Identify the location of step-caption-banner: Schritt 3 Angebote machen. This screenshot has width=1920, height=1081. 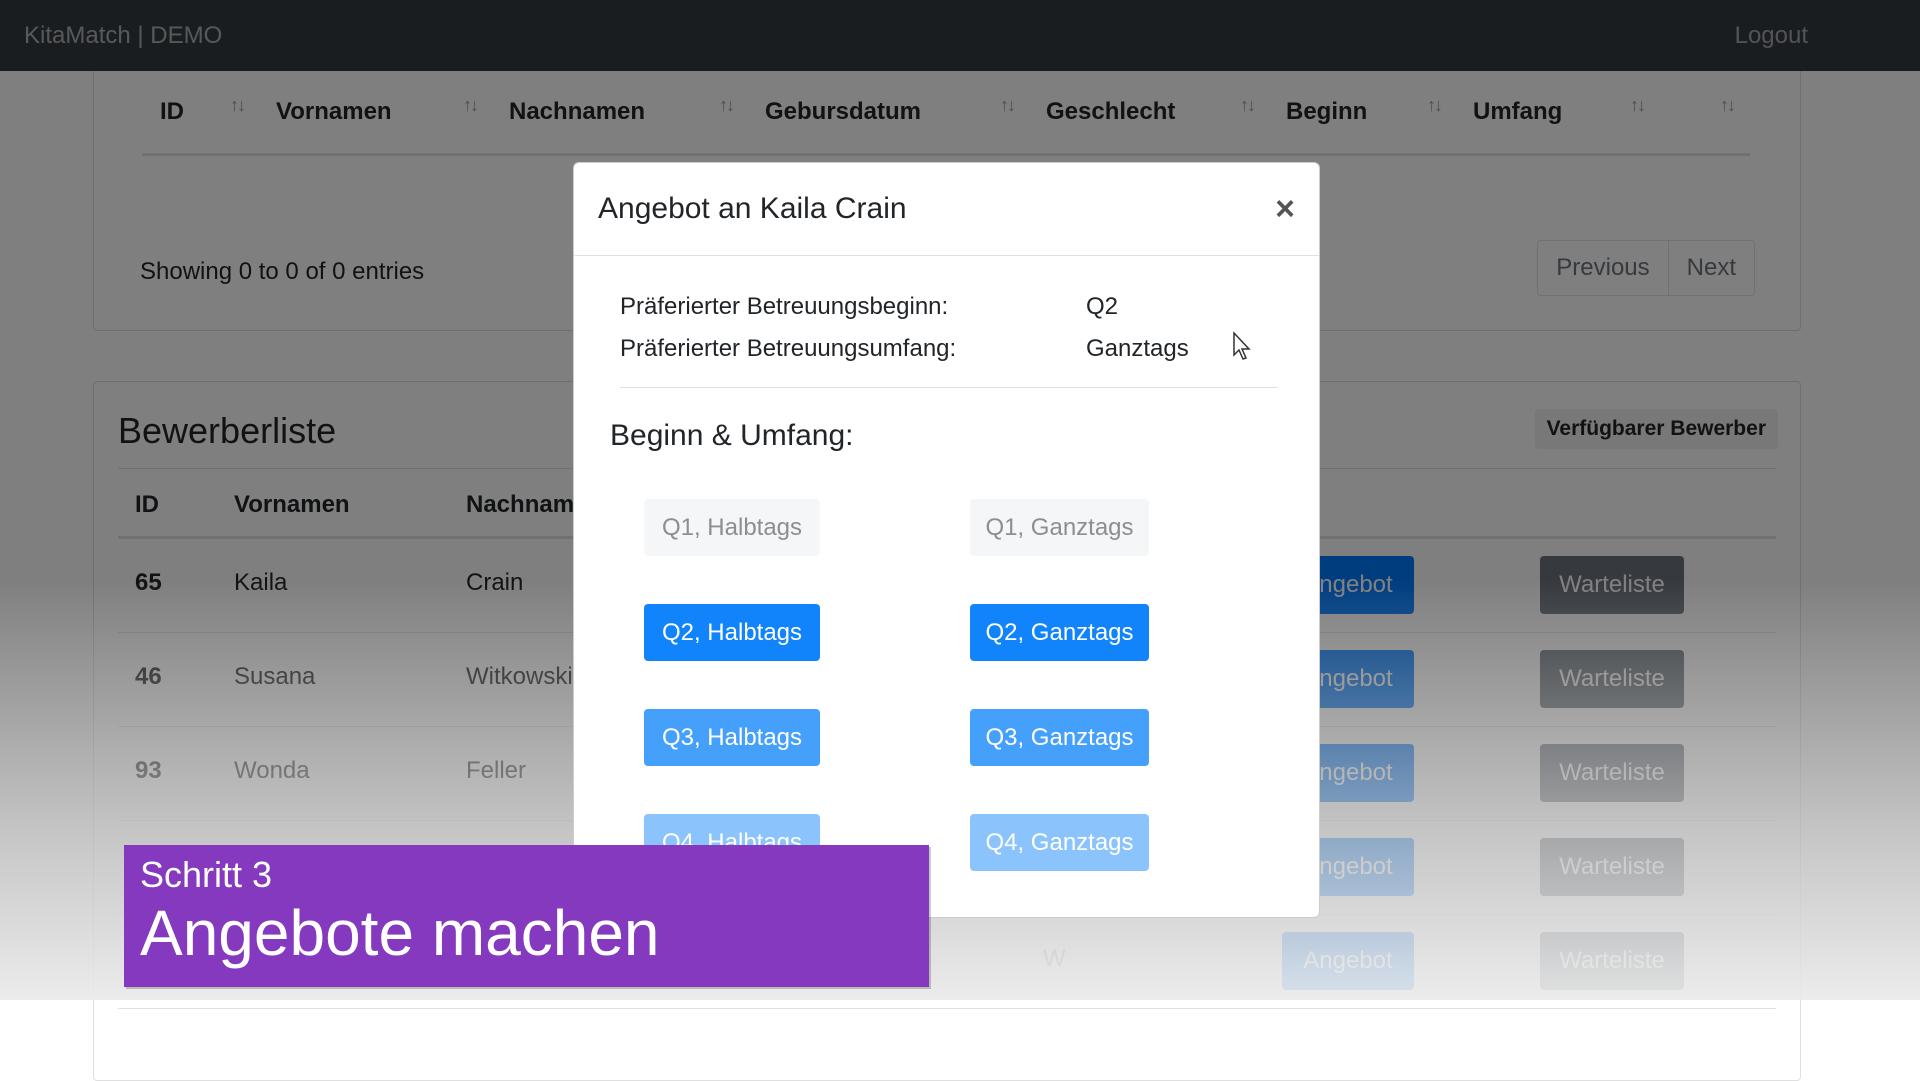
(526, 916).